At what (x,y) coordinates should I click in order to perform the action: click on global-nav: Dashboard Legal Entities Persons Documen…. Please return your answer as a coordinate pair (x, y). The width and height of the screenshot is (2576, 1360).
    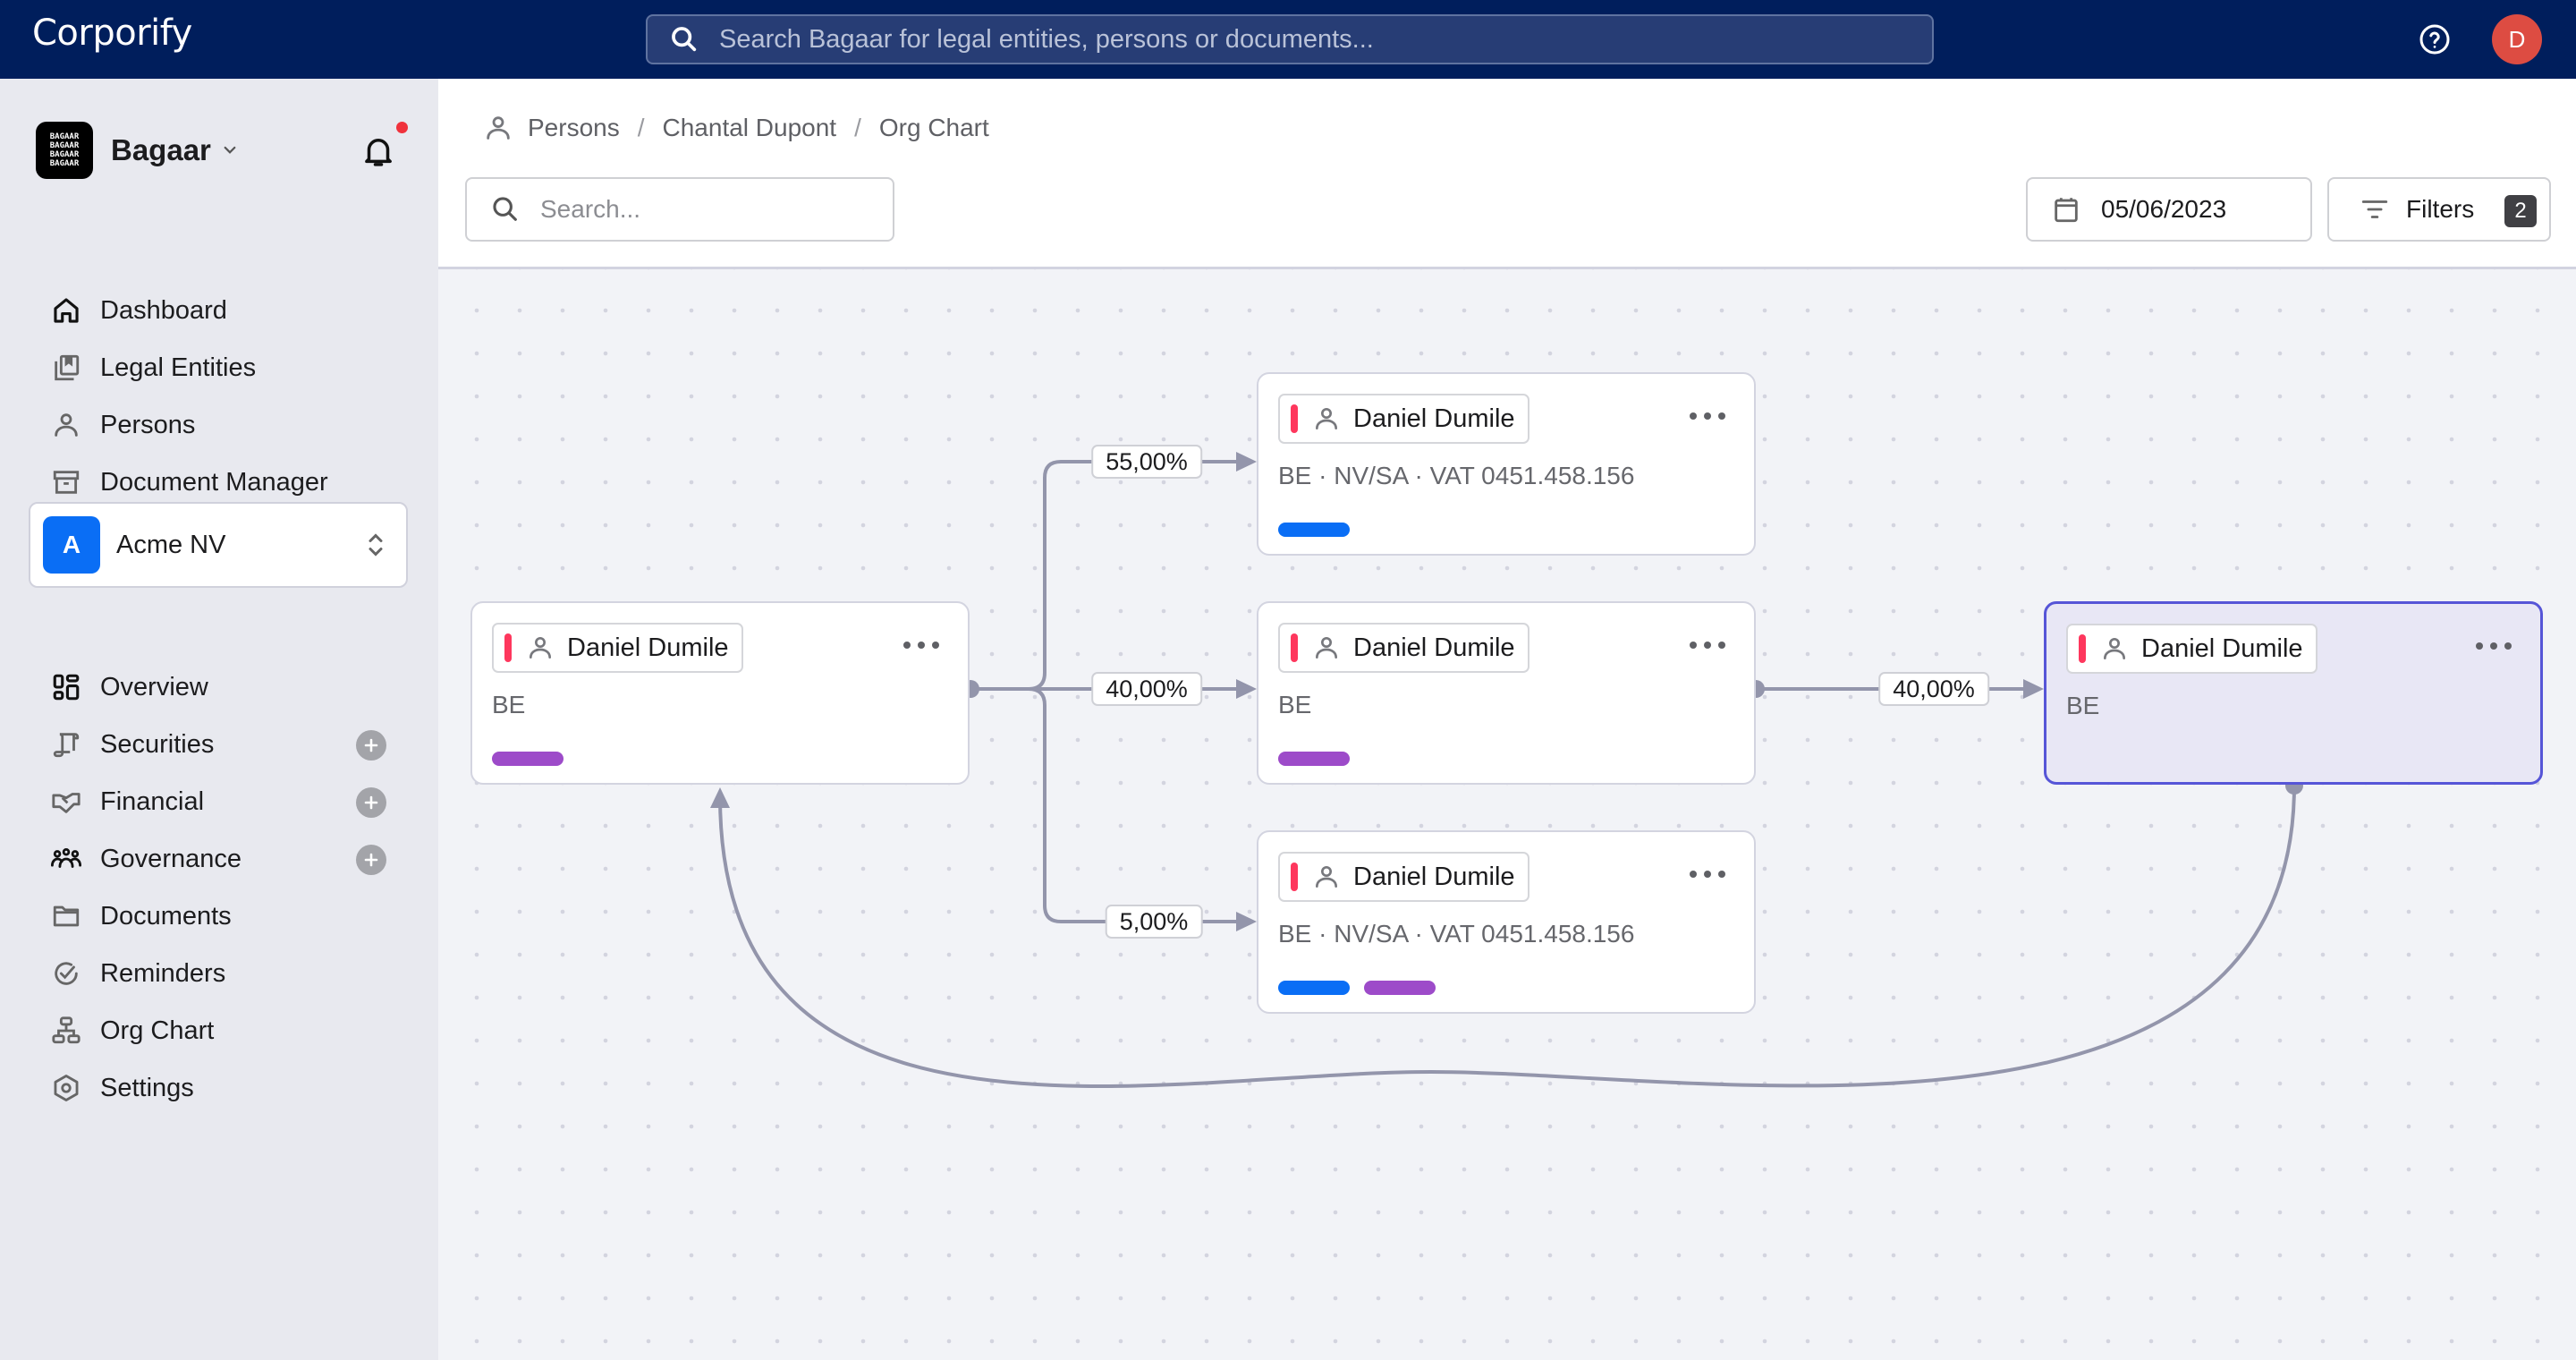
    Looking at the image, I should click on (236, 397).